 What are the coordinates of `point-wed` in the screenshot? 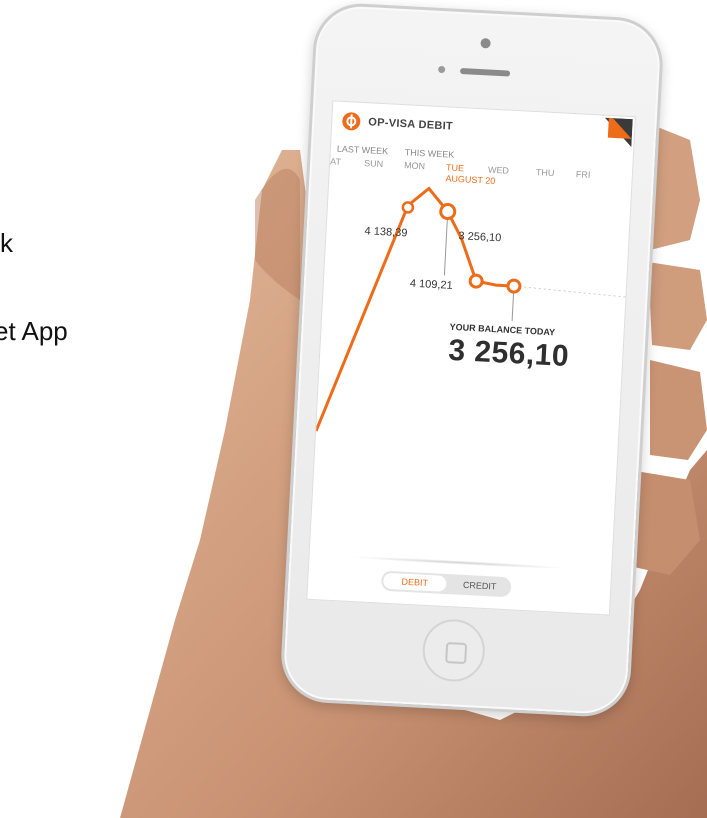 It's located at (476, 281).